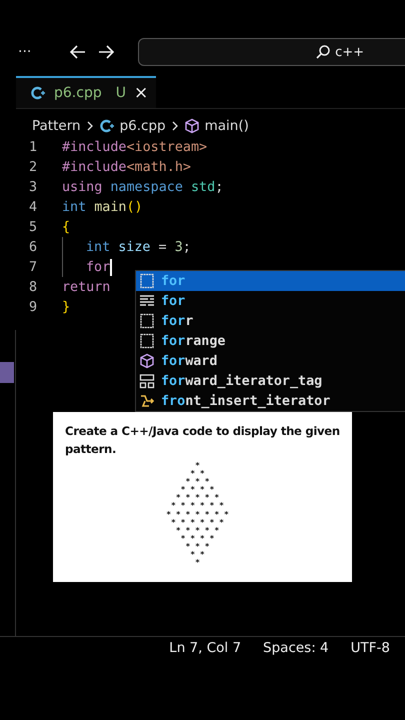  I want to click on breadcrumb-item: main(), so click(226, 126).